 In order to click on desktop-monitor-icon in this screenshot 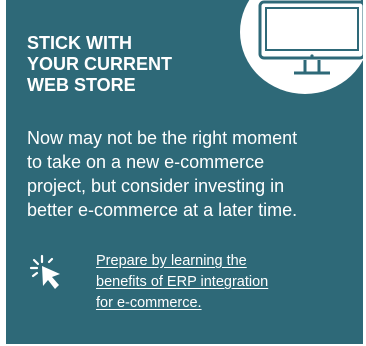, I will do `click(310, 37)`.